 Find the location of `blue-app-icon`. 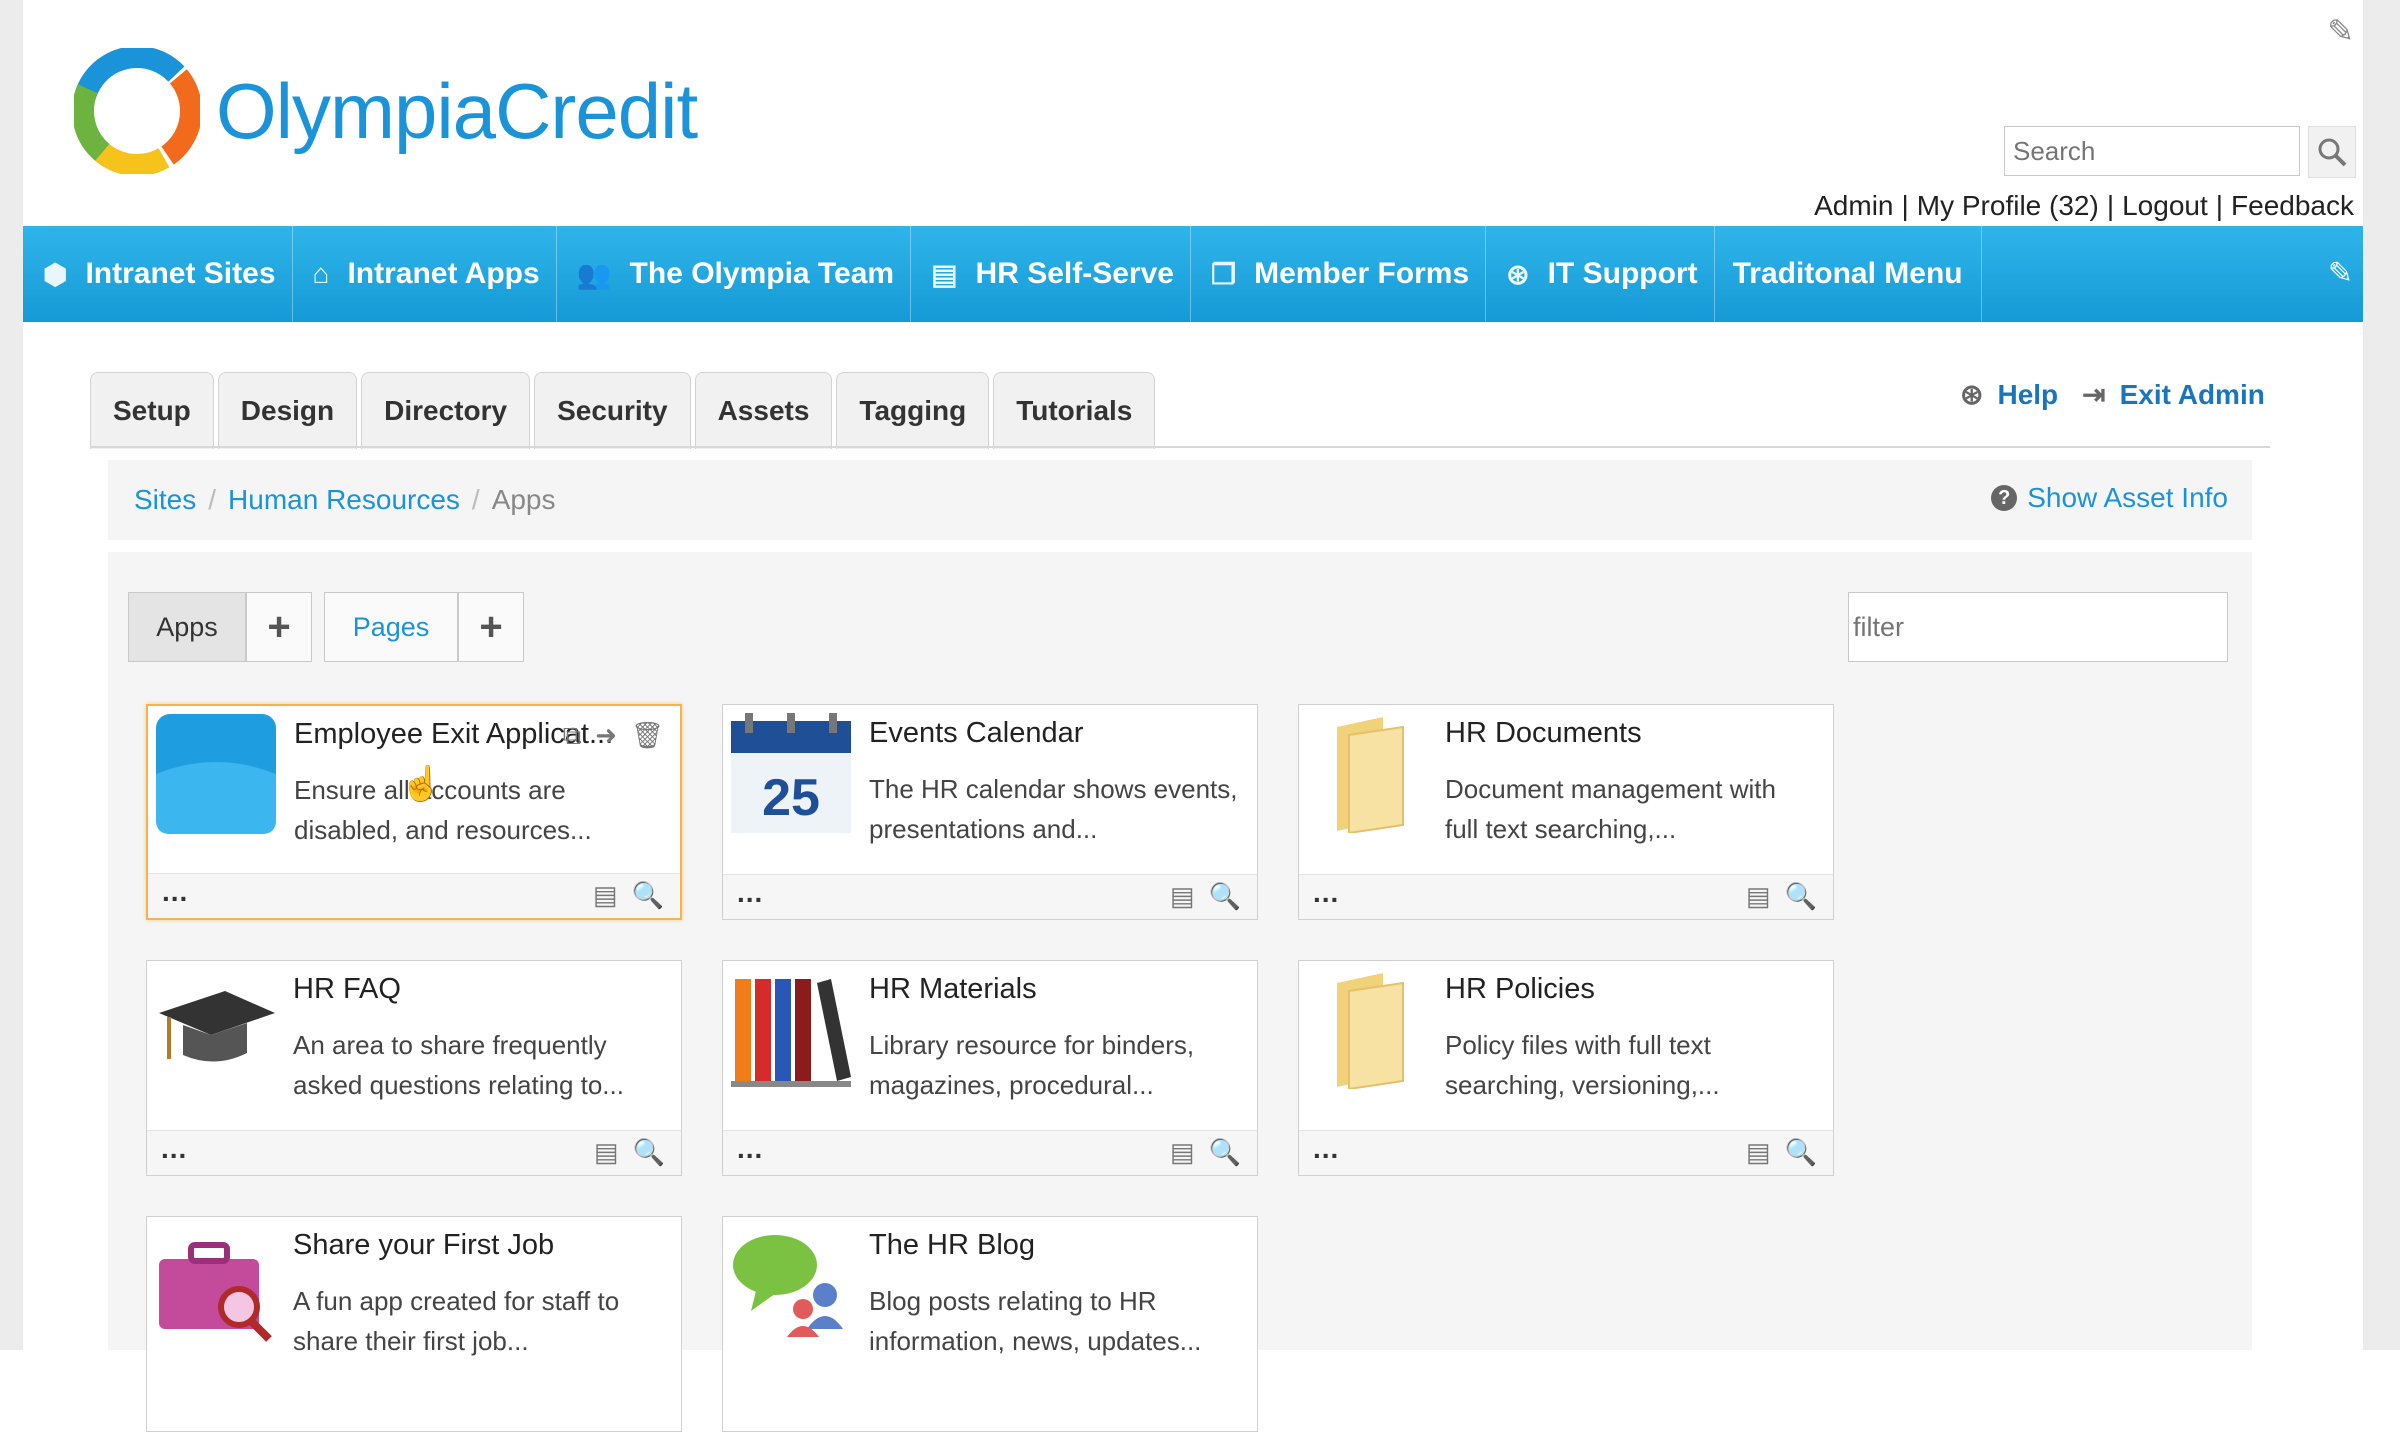

blue-app-icon is located at coordinates (216, 774).